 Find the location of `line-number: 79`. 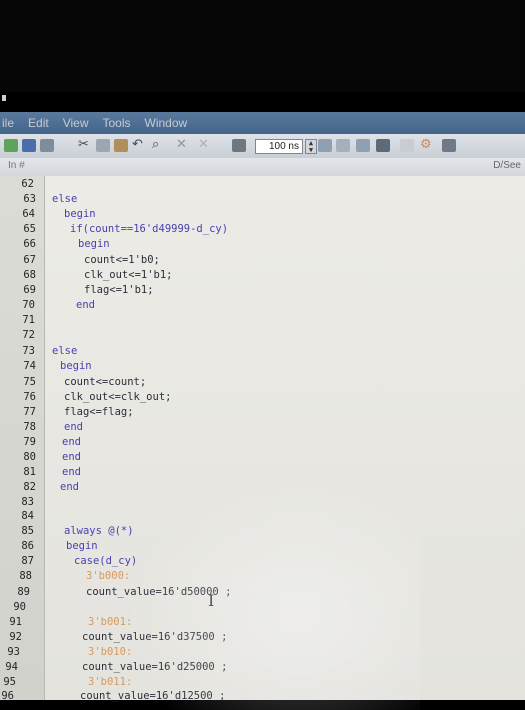

line-number: 79 is located at coordinates (29, 442).